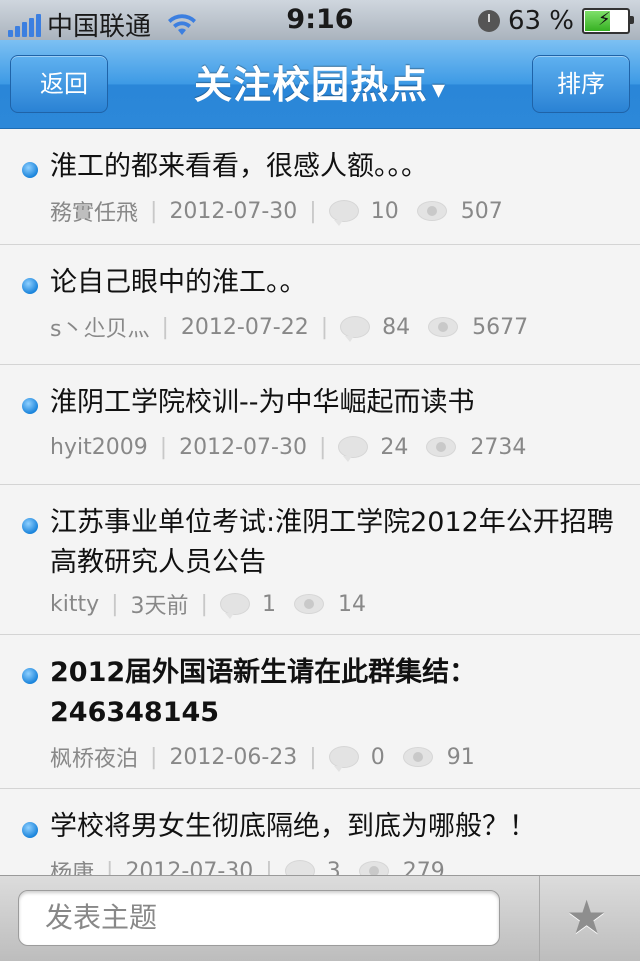  Describe the element at coordinates (500, 327) in the screenshot. I see `view-count: 5677` at that location.